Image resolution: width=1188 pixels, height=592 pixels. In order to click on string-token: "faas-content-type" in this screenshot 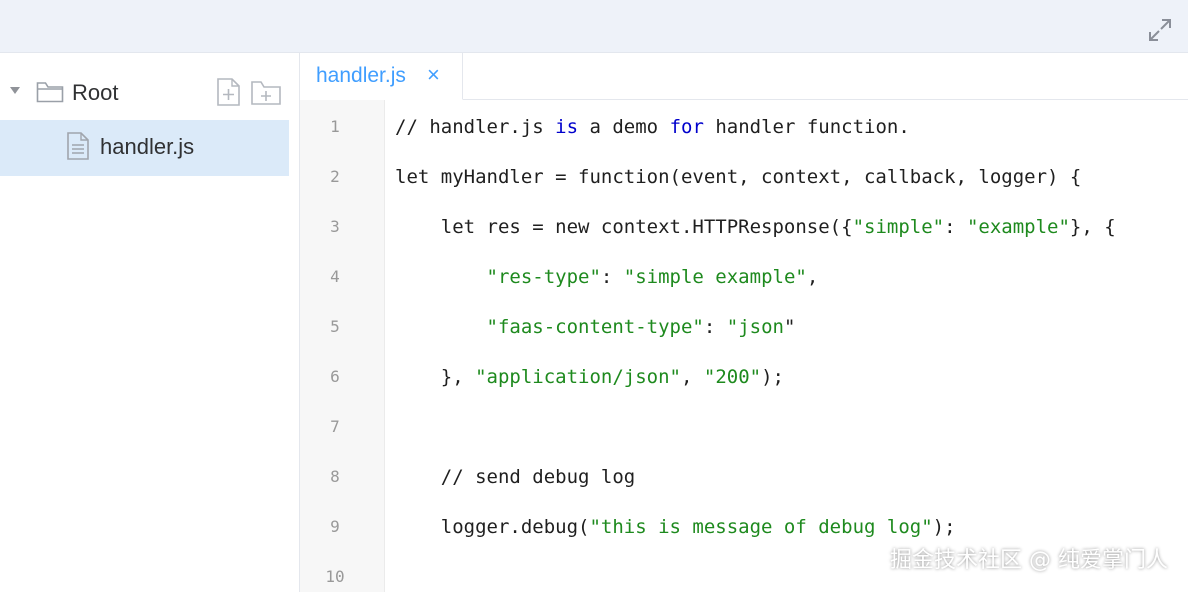, I will do `click(595, 327)`.